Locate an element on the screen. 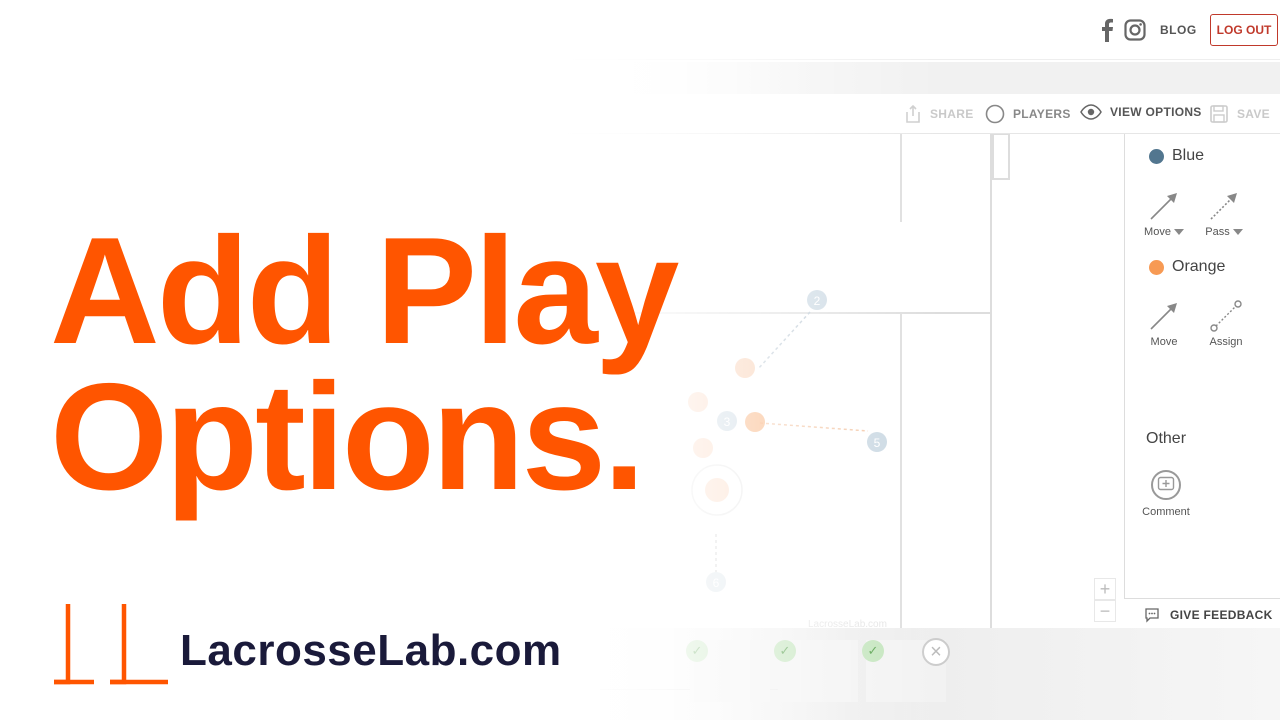  orange-move-label: Move is located at coordinates (1164, 342).